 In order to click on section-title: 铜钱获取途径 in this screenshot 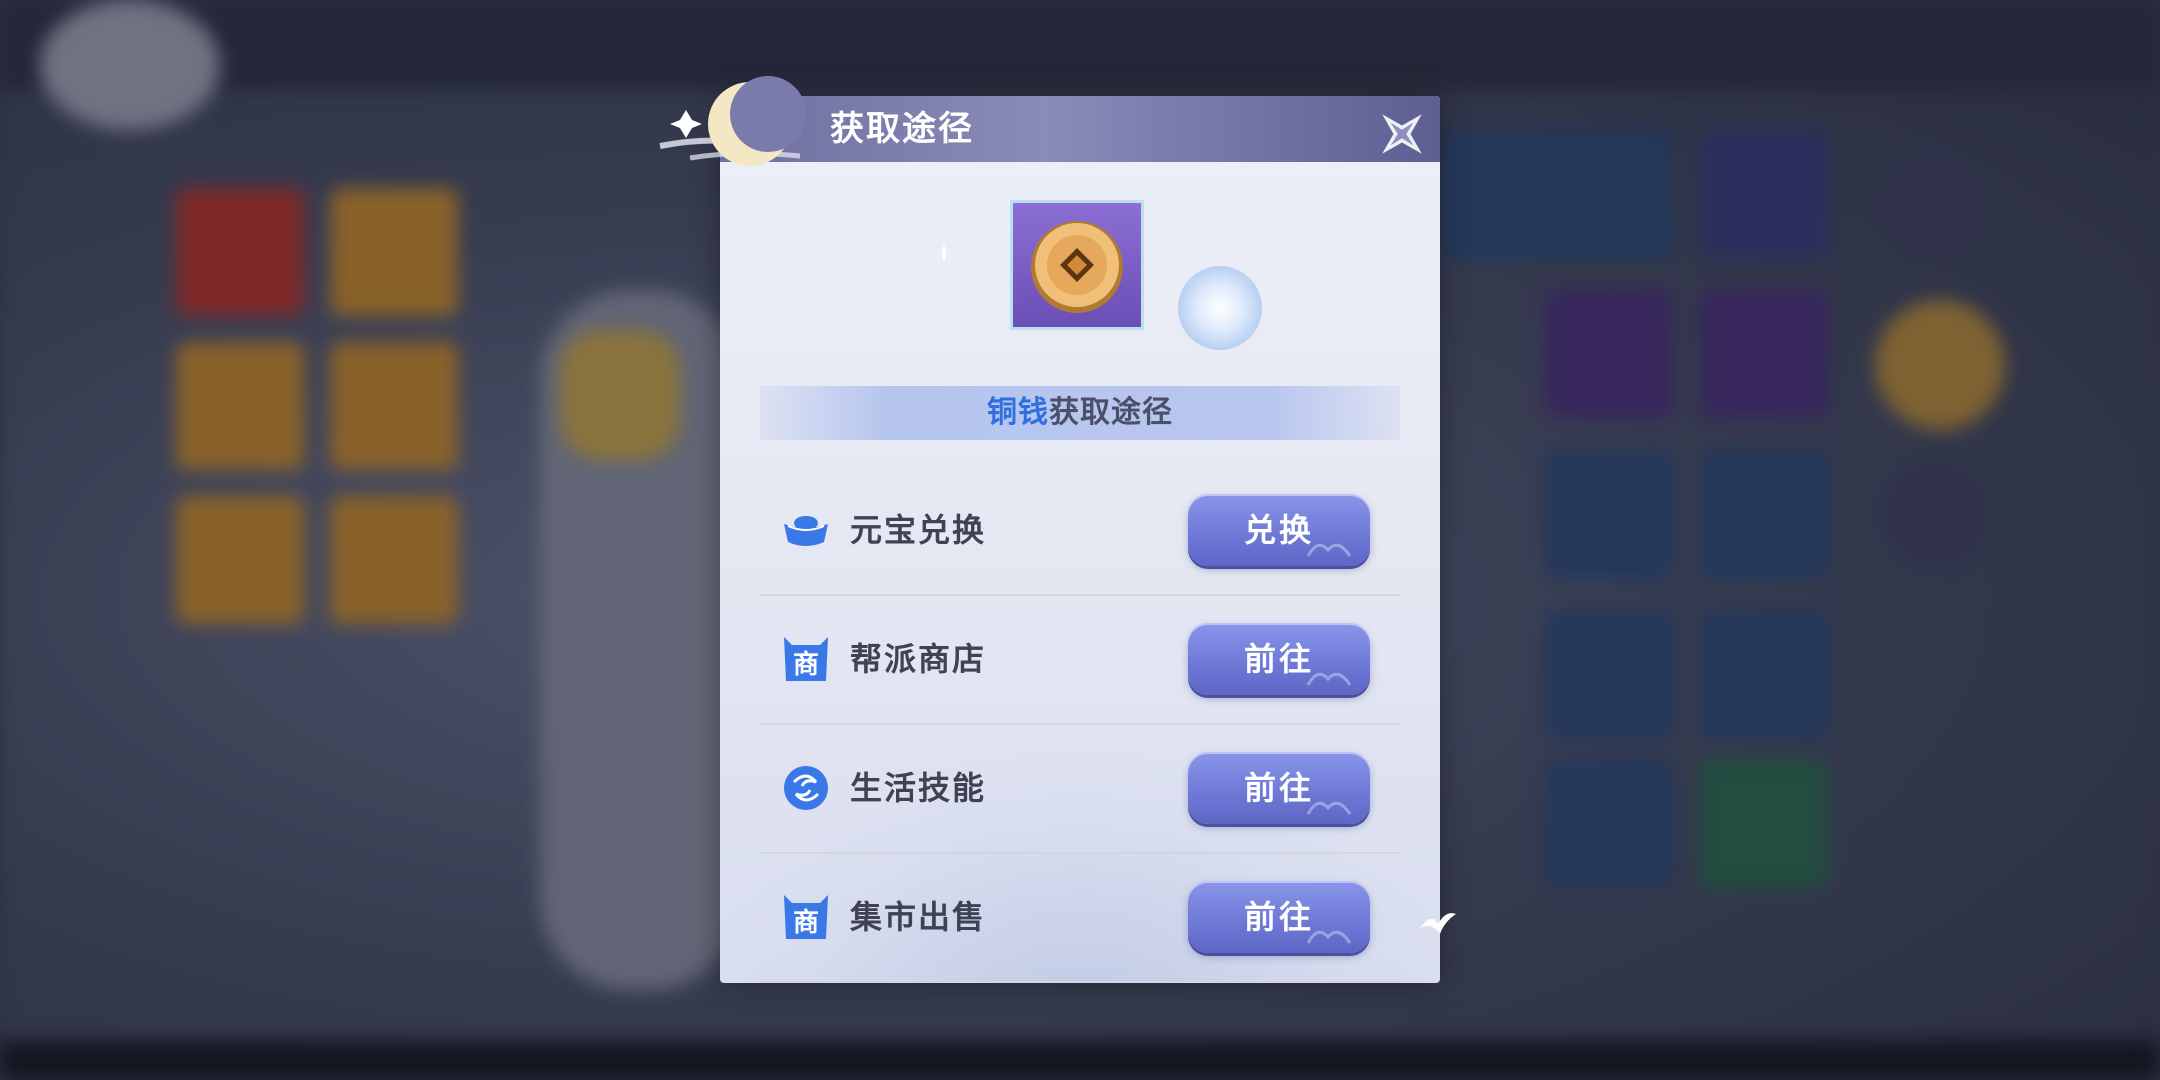, I will do `click(1080, 413)`.